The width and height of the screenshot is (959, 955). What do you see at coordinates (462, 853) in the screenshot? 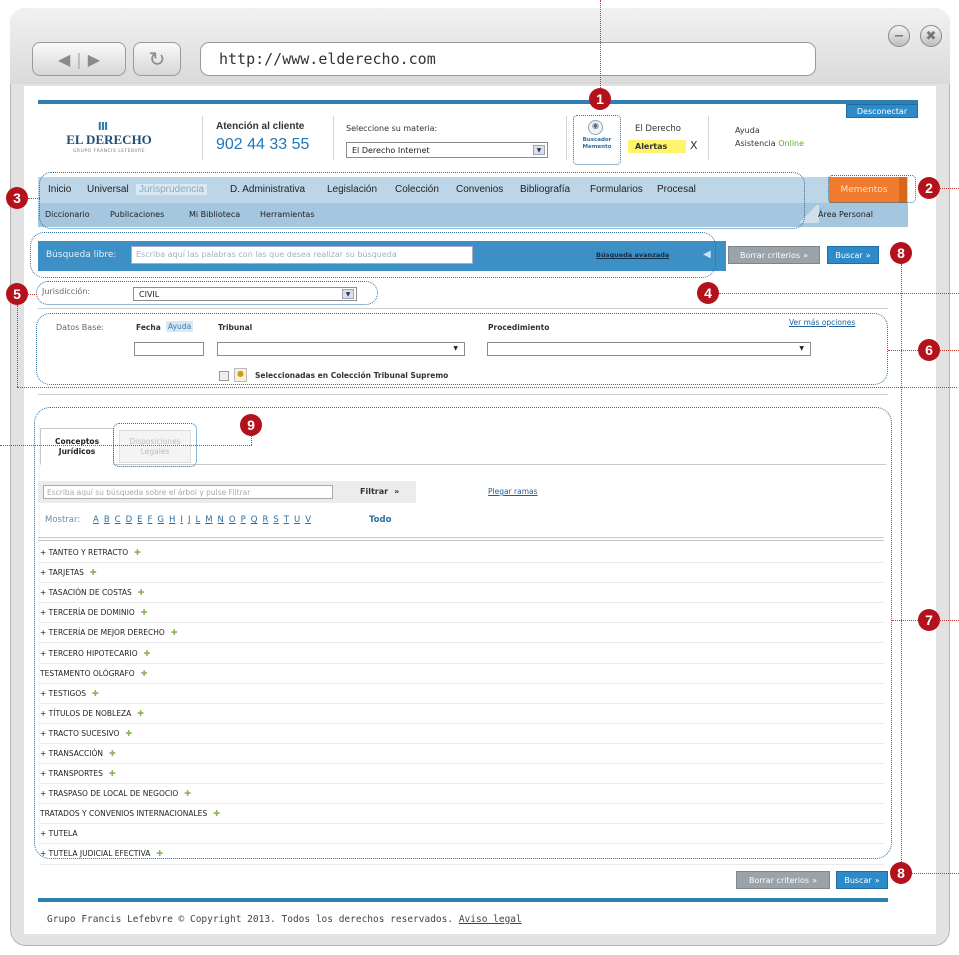
I see `tree-item: + TUTELA JUDICIAL EFECTIVA ✚` at bounding box center [462, 853].